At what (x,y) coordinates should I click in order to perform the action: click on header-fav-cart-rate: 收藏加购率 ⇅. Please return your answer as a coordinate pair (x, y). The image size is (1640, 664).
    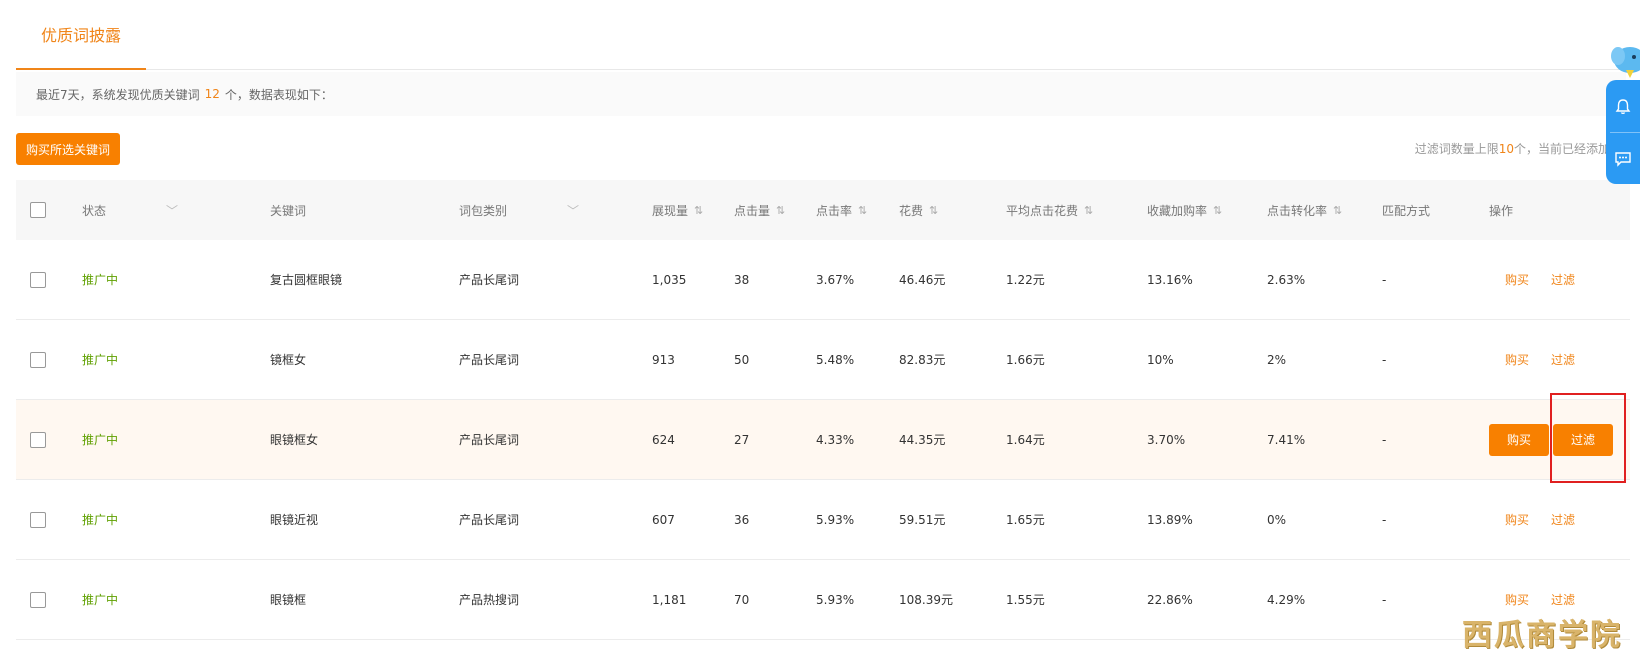
    Looking at the image, I should click on (1207, 210).